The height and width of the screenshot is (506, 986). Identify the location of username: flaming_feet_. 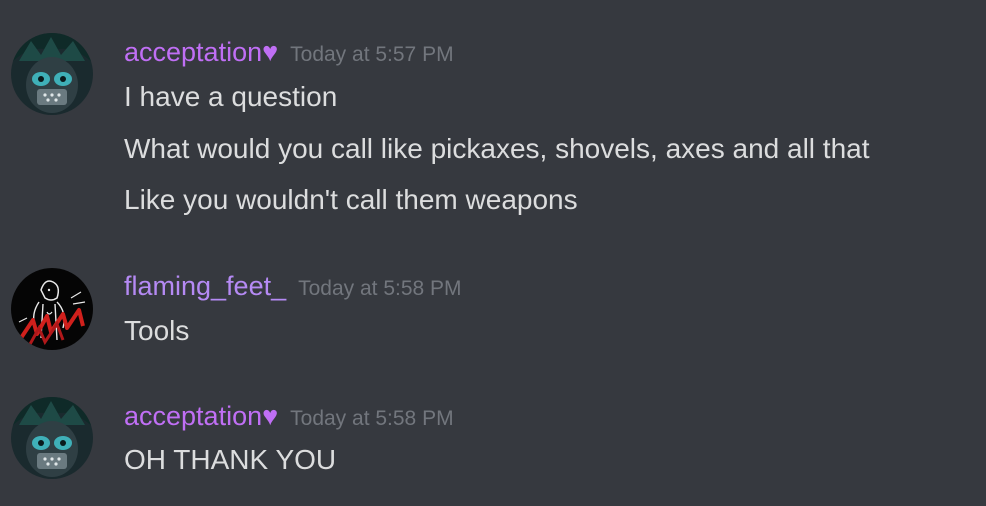
(205, 286).